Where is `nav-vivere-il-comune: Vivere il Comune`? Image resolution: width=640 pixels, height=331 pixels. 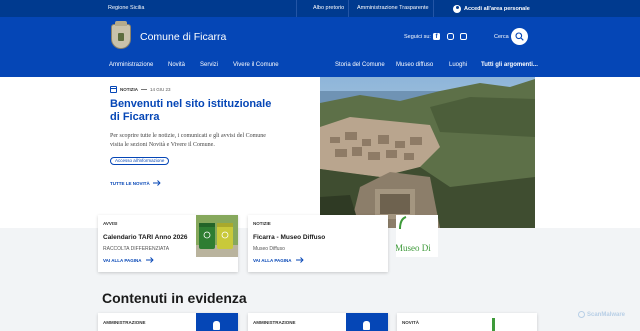
nav-vivere-il-comune: Vivere il Comune is located at coordinates (256, 65).